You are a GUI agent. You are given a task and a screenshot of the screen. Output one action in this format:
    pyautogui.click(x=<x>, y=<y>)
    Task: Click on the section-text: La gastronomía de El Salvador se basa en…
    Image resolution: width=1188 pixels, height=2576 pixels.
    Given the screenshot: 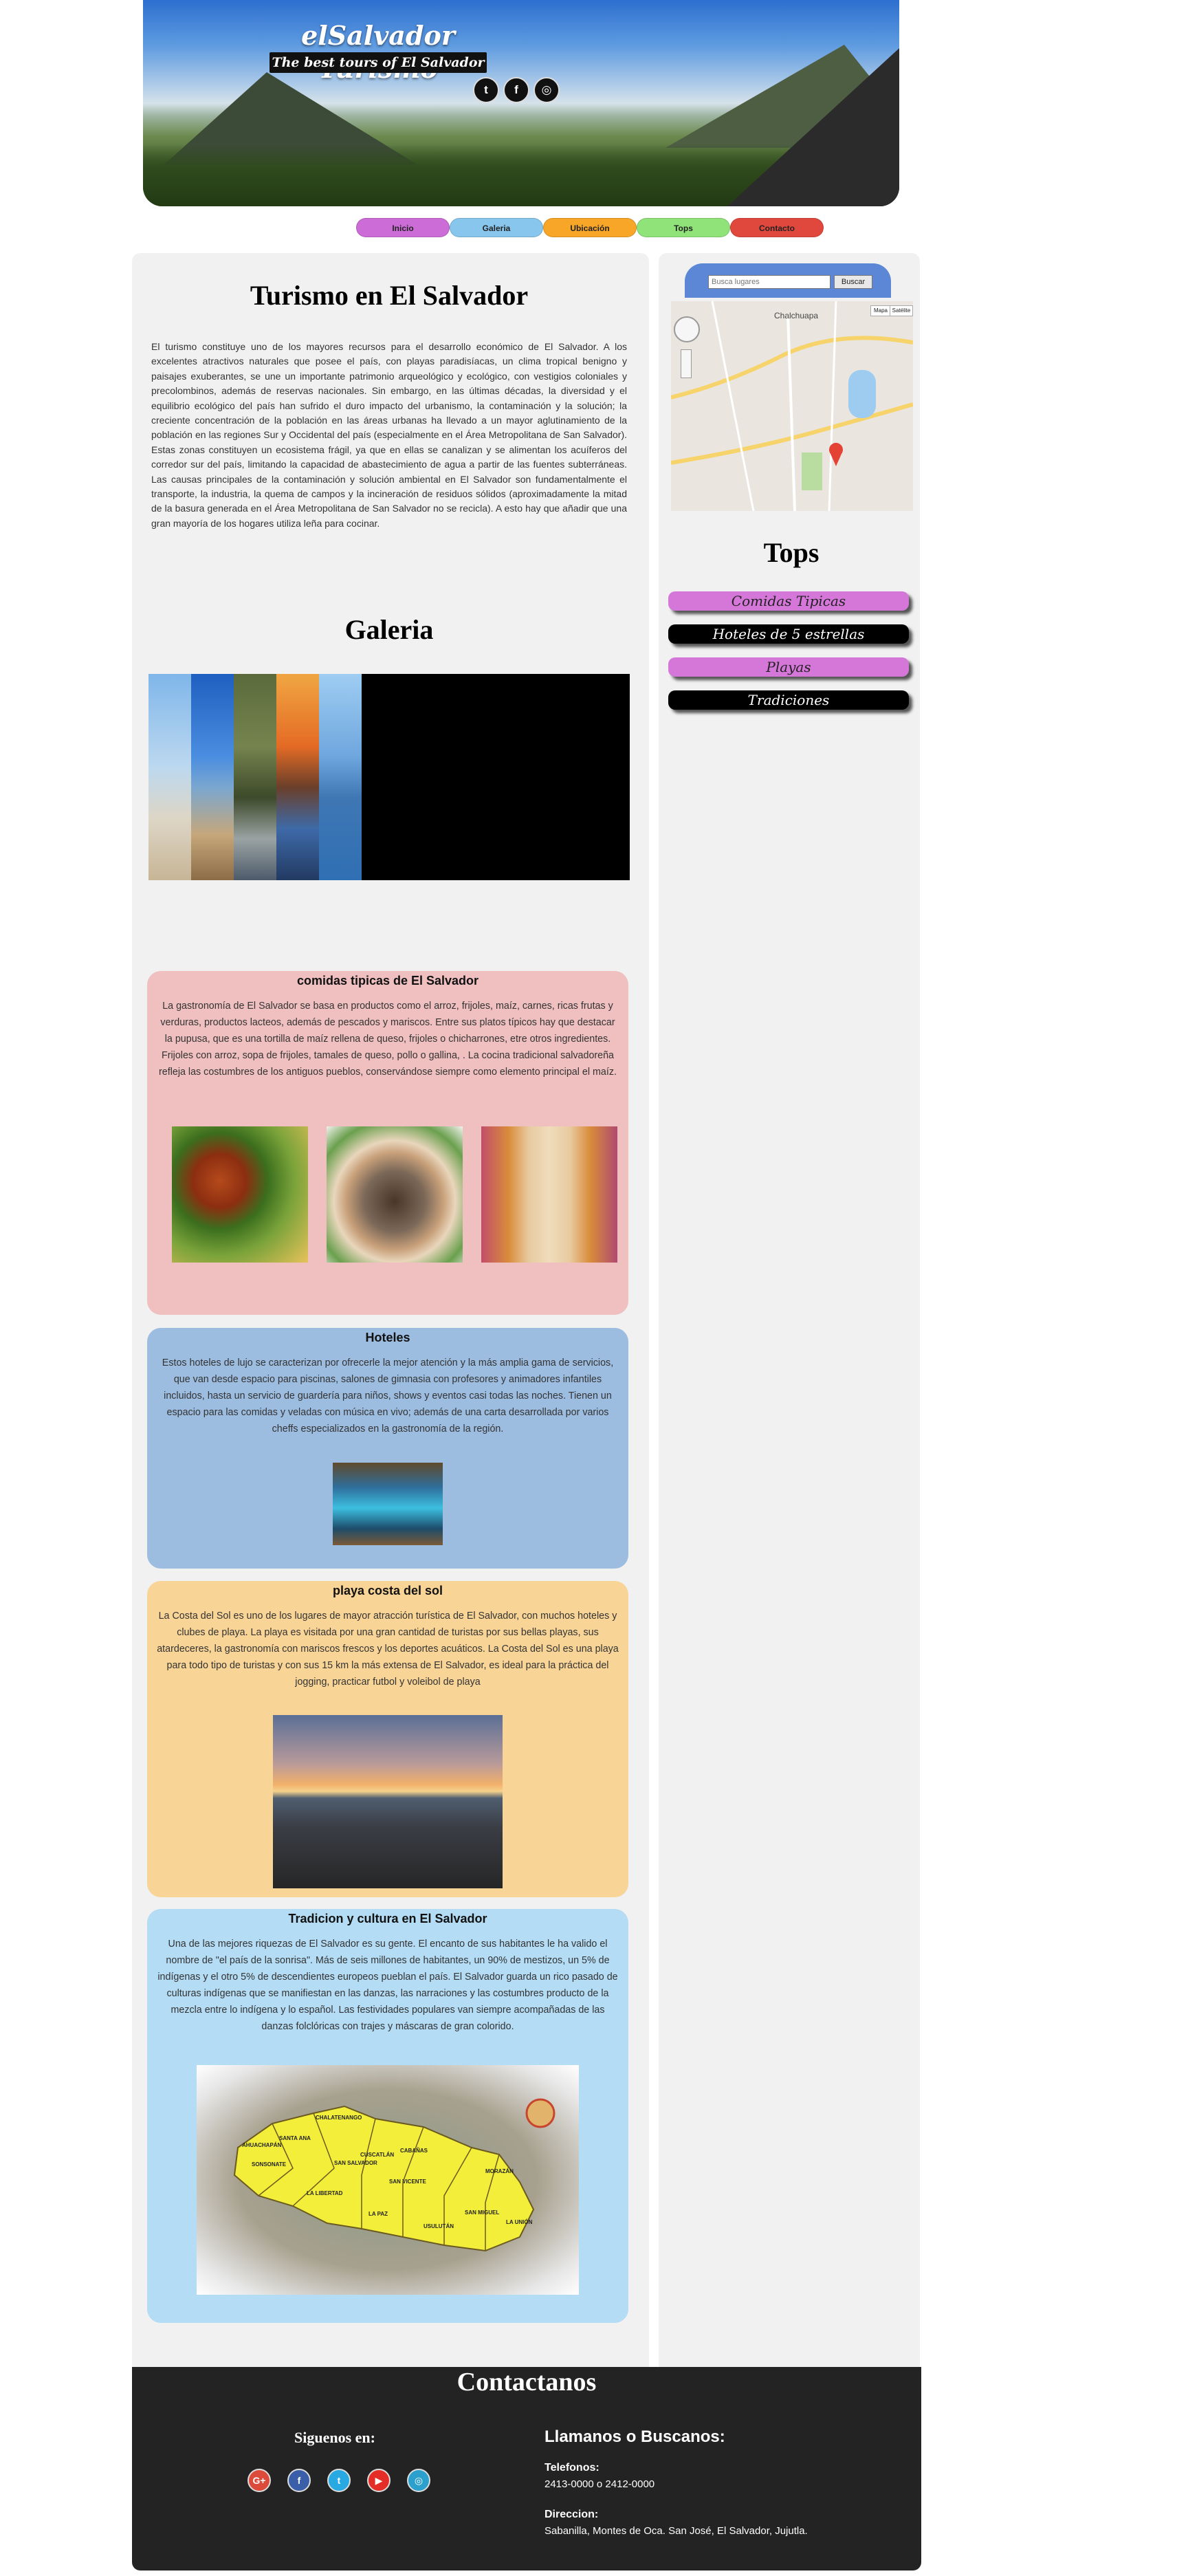 What is the action you would take?
    pyautogui.click(x=388, y=1039)
    